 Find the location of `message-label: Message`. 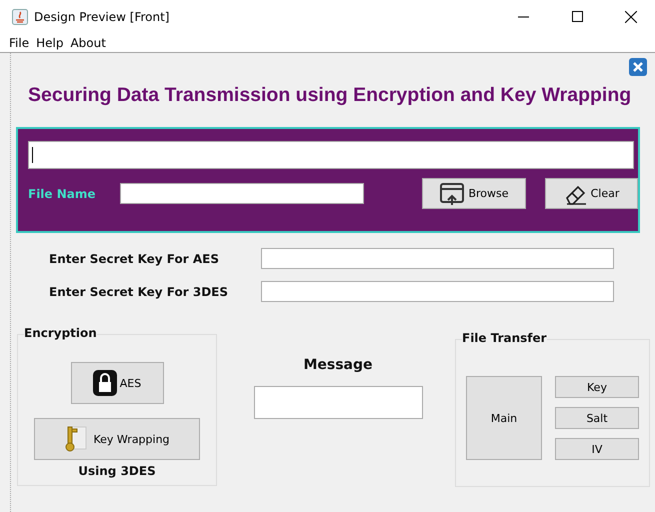

message-label: Message is located at coordinates (338, 365).